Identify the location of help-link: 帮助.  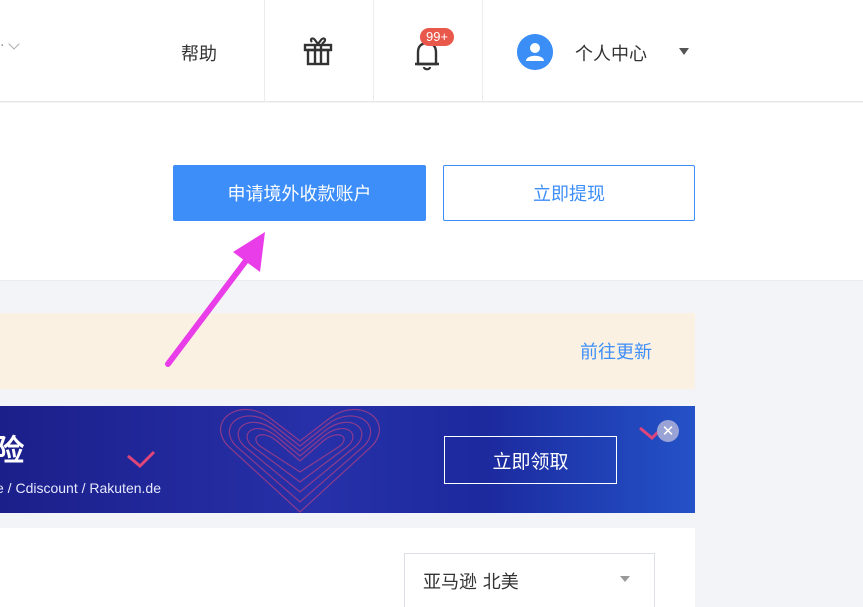
(199, 53).